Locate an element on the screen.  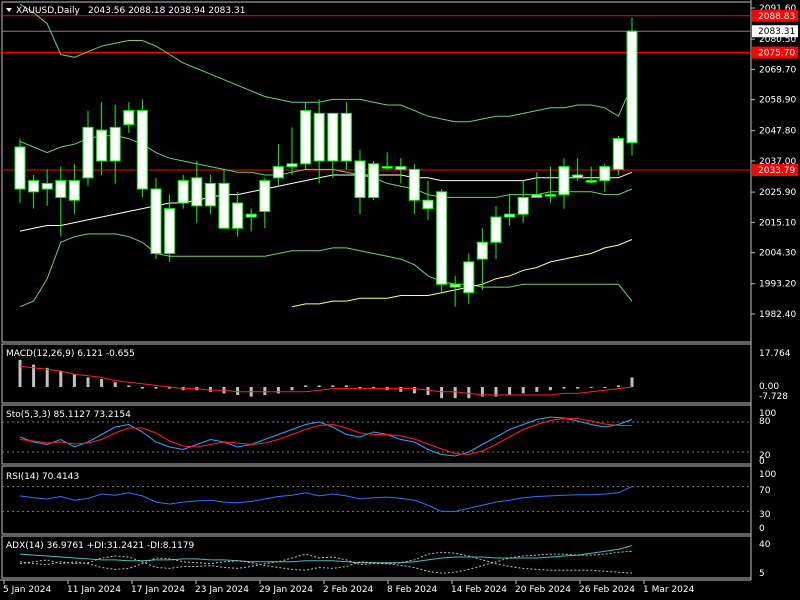
price-tick-label: 2047.80 is located at coordinates (777, 132).